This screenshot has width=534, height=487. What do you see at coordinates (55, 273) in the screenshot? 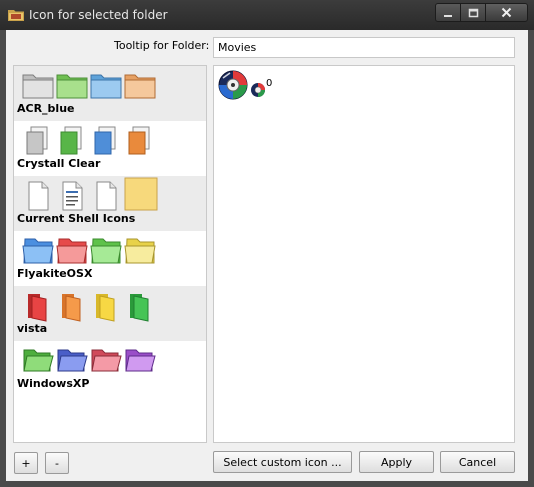
I see `icon-set-name: FlyakiteOSX` at bounding box center [55, 273].